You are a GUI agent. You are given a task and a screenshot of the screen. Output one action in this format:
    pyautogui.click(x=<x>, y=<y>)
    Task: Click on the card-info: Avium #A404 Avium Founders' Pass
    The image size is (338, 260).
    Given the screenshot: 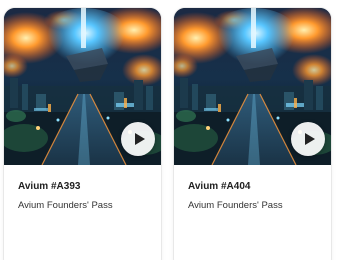 What is the action you would take?
    pyautogui.click(x=252, y=188)
    